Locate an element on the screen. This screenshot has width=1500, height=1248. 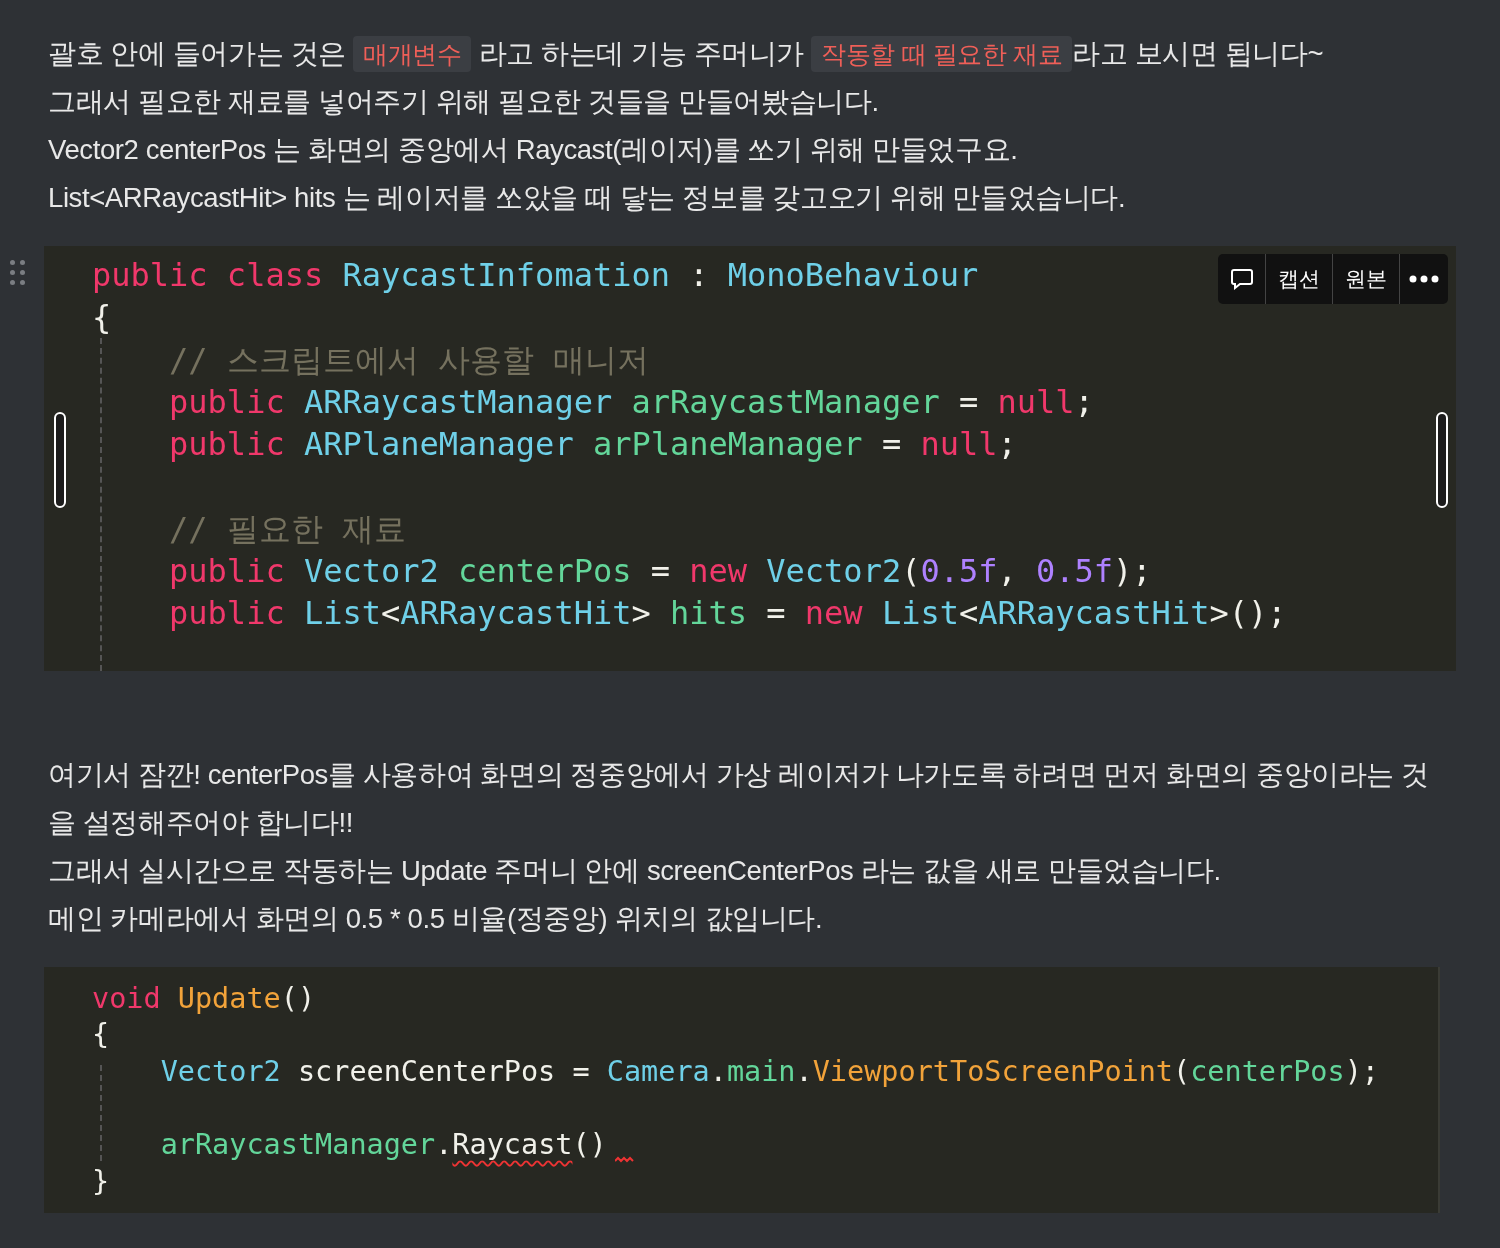
code-line: public Vector2 centerPos = new Vector2(0.5f, 0.5f); is located at coordinates (660, 572).